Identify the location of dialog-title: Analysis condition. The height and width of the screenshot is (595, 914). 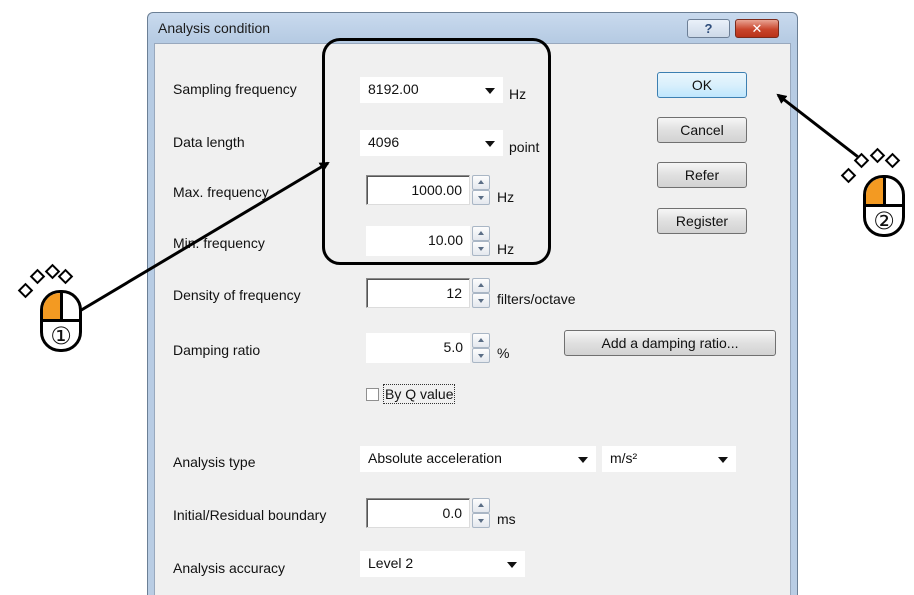
(214, 28).